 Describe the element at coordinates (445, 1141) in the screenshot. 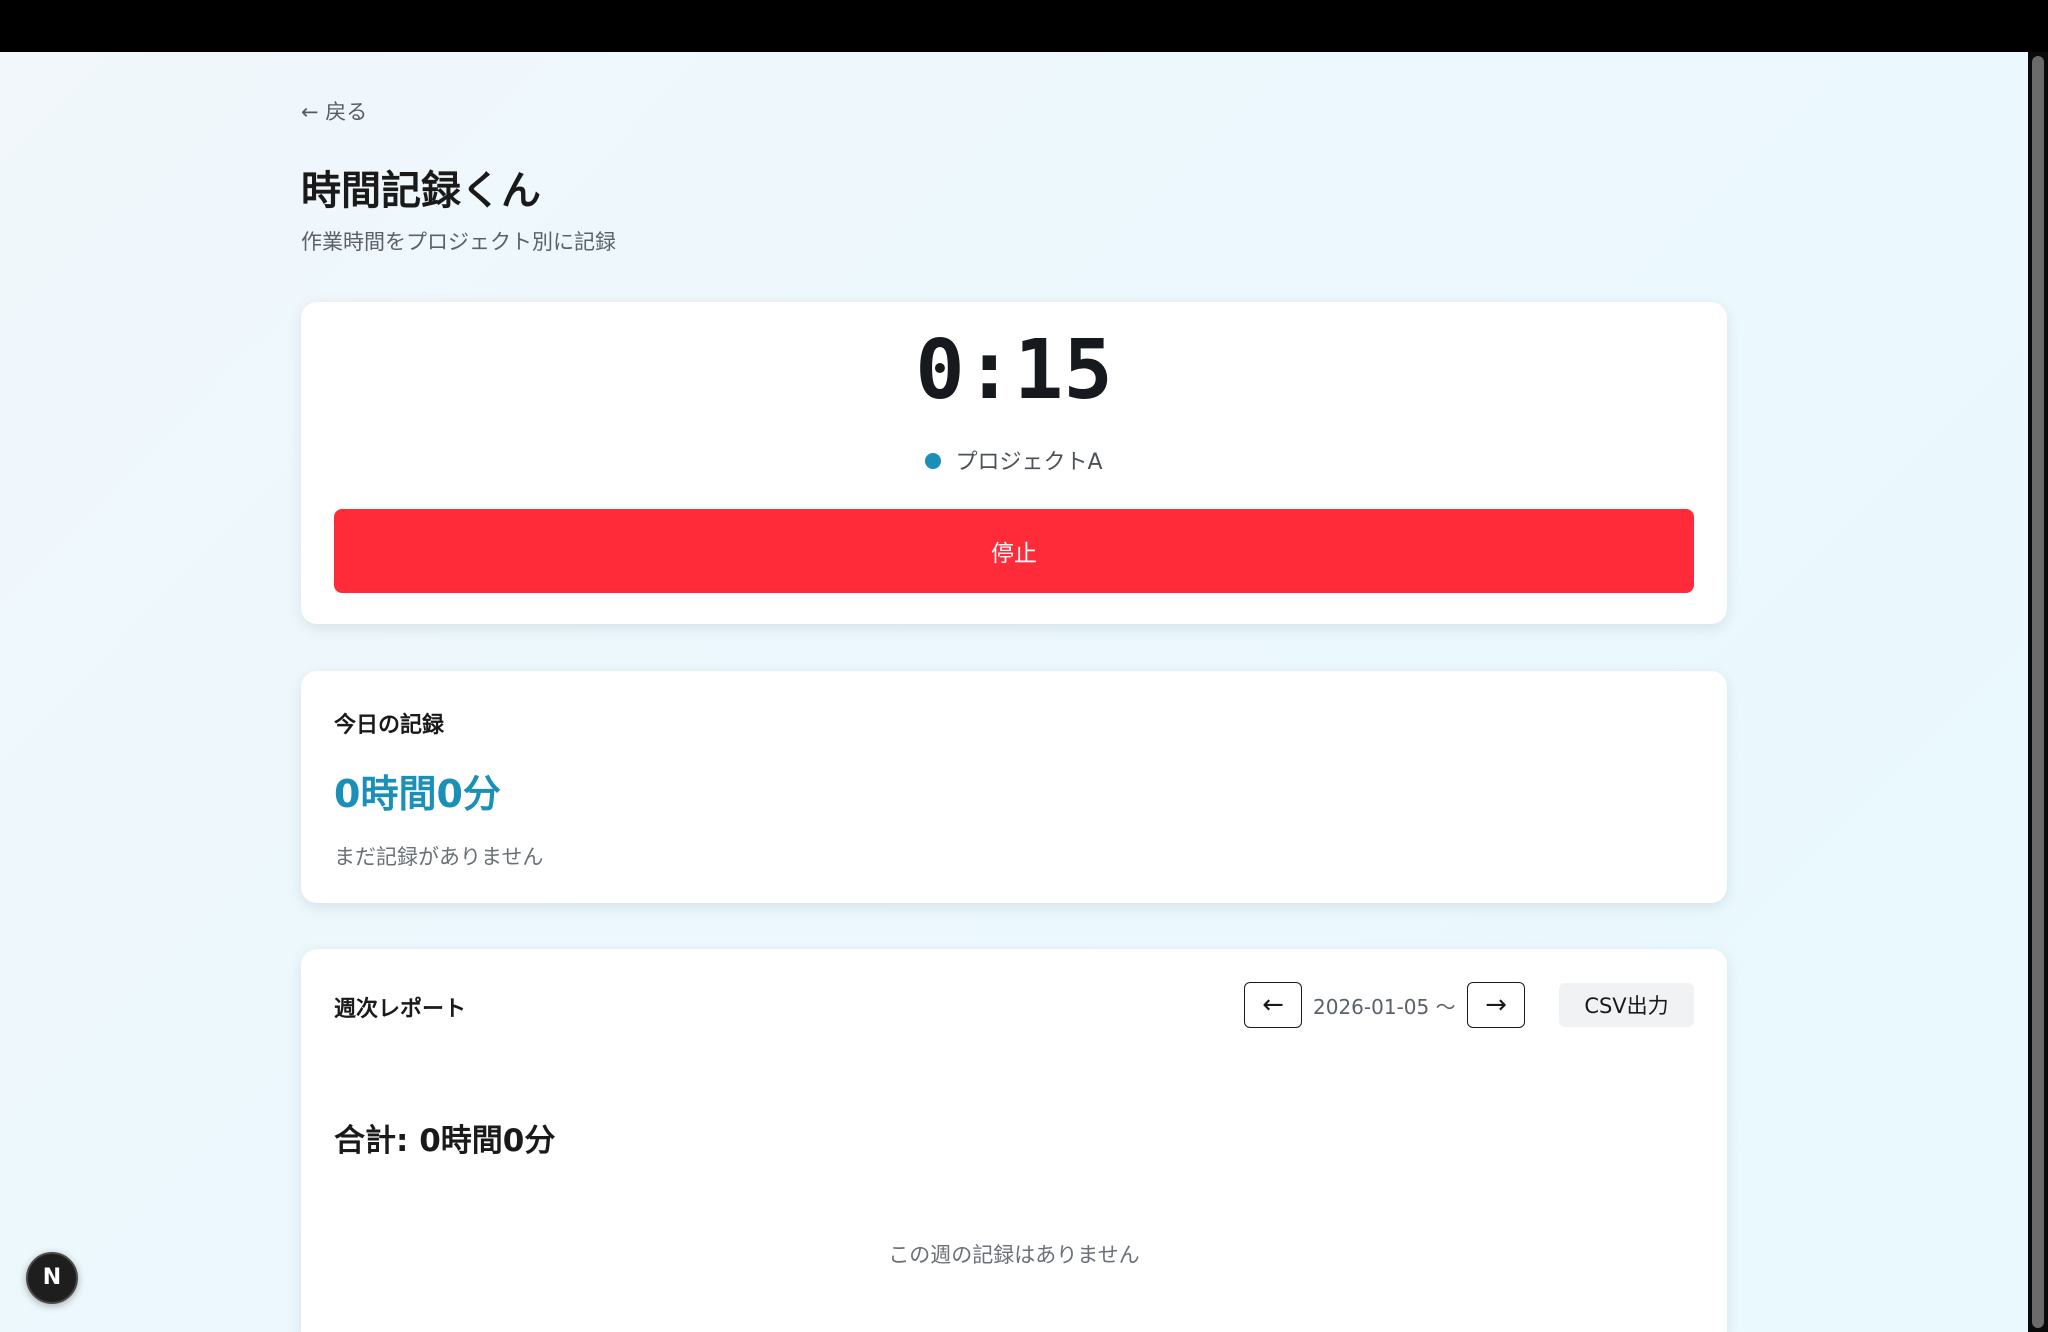

I see `weekly-total: 合計: 0時間0分` at that location.